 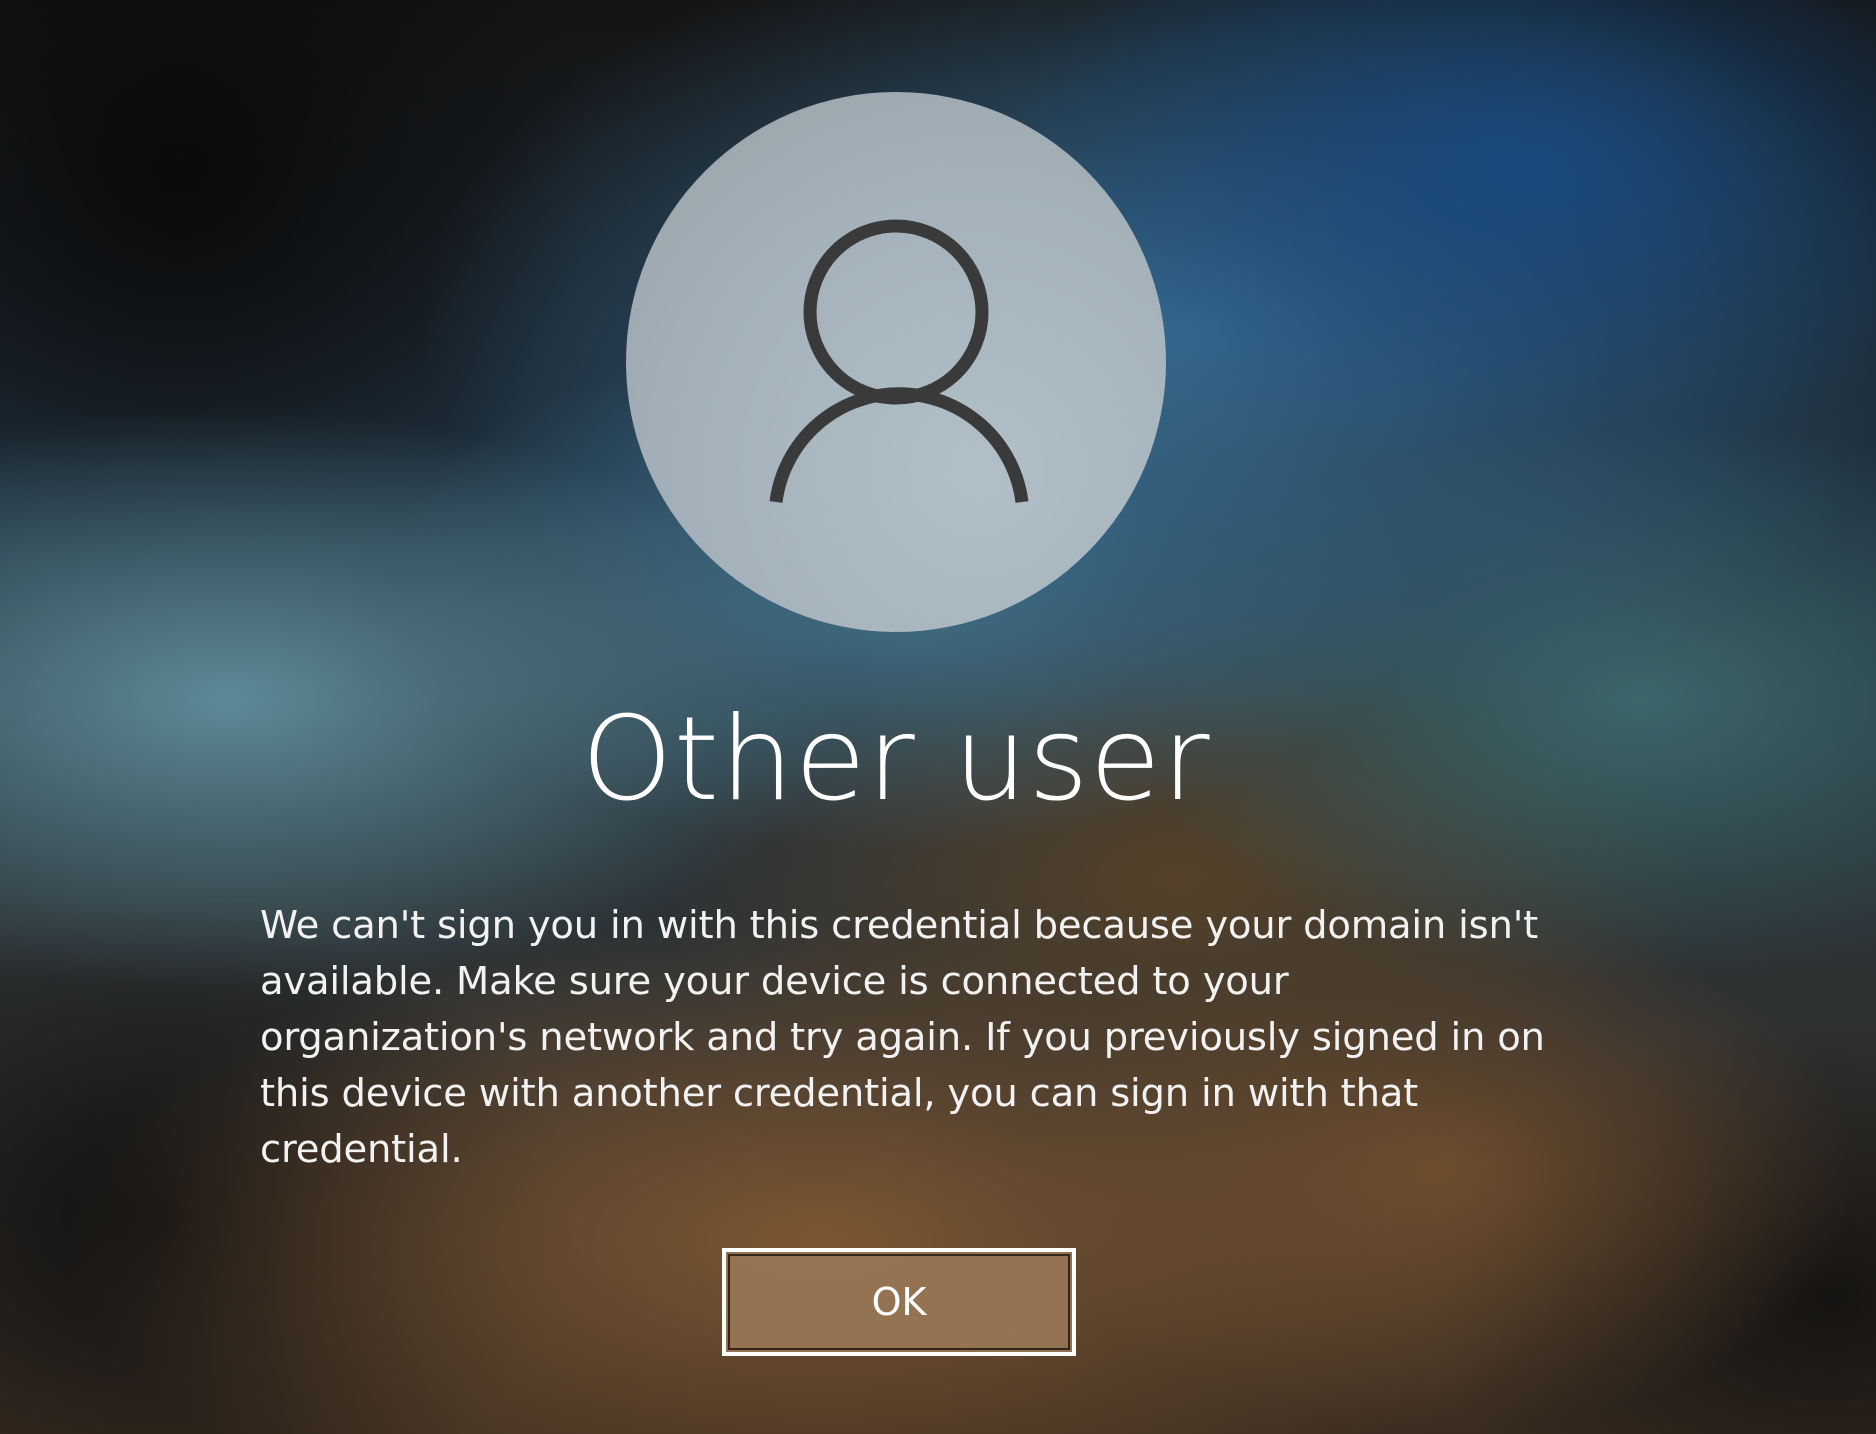 I want to click on ok-button: OK, so click(x=899, y=1302).